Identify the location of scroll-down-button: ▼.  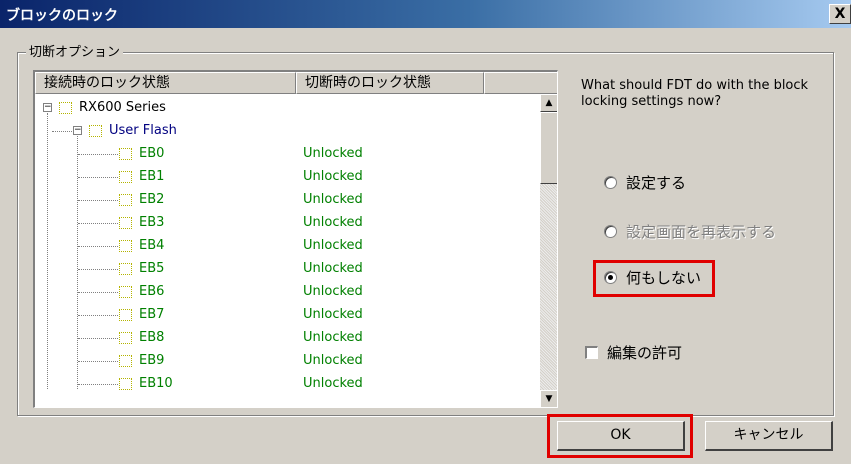
(548, 398).